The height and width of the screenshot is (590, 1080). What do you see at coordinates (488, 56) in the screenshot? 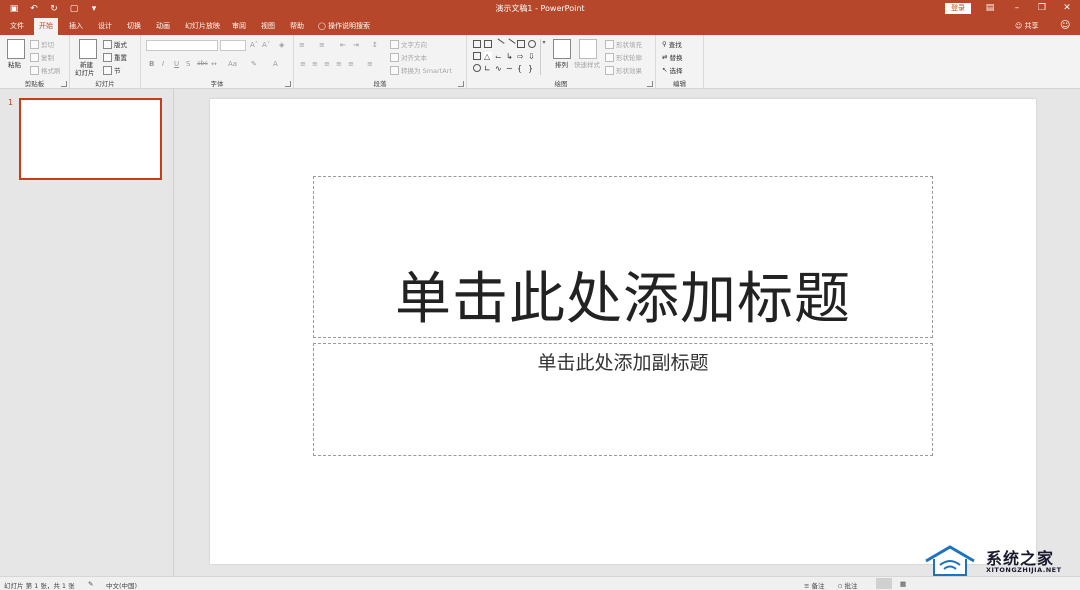
I see `triangle-shape-icon: △` at bounding box center [488, 56].